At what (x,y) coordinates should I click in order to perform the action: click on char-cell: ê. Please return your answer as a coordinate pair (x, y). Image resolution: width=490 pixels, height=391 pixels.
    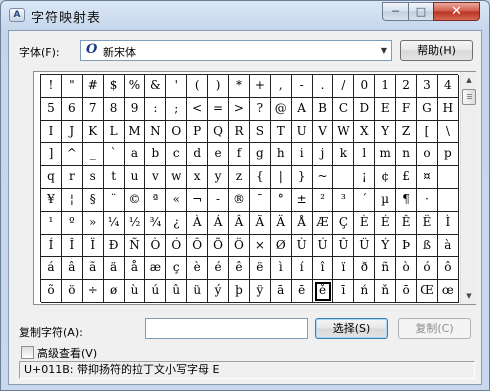
    Looking at the image, I should click on (239, 269).